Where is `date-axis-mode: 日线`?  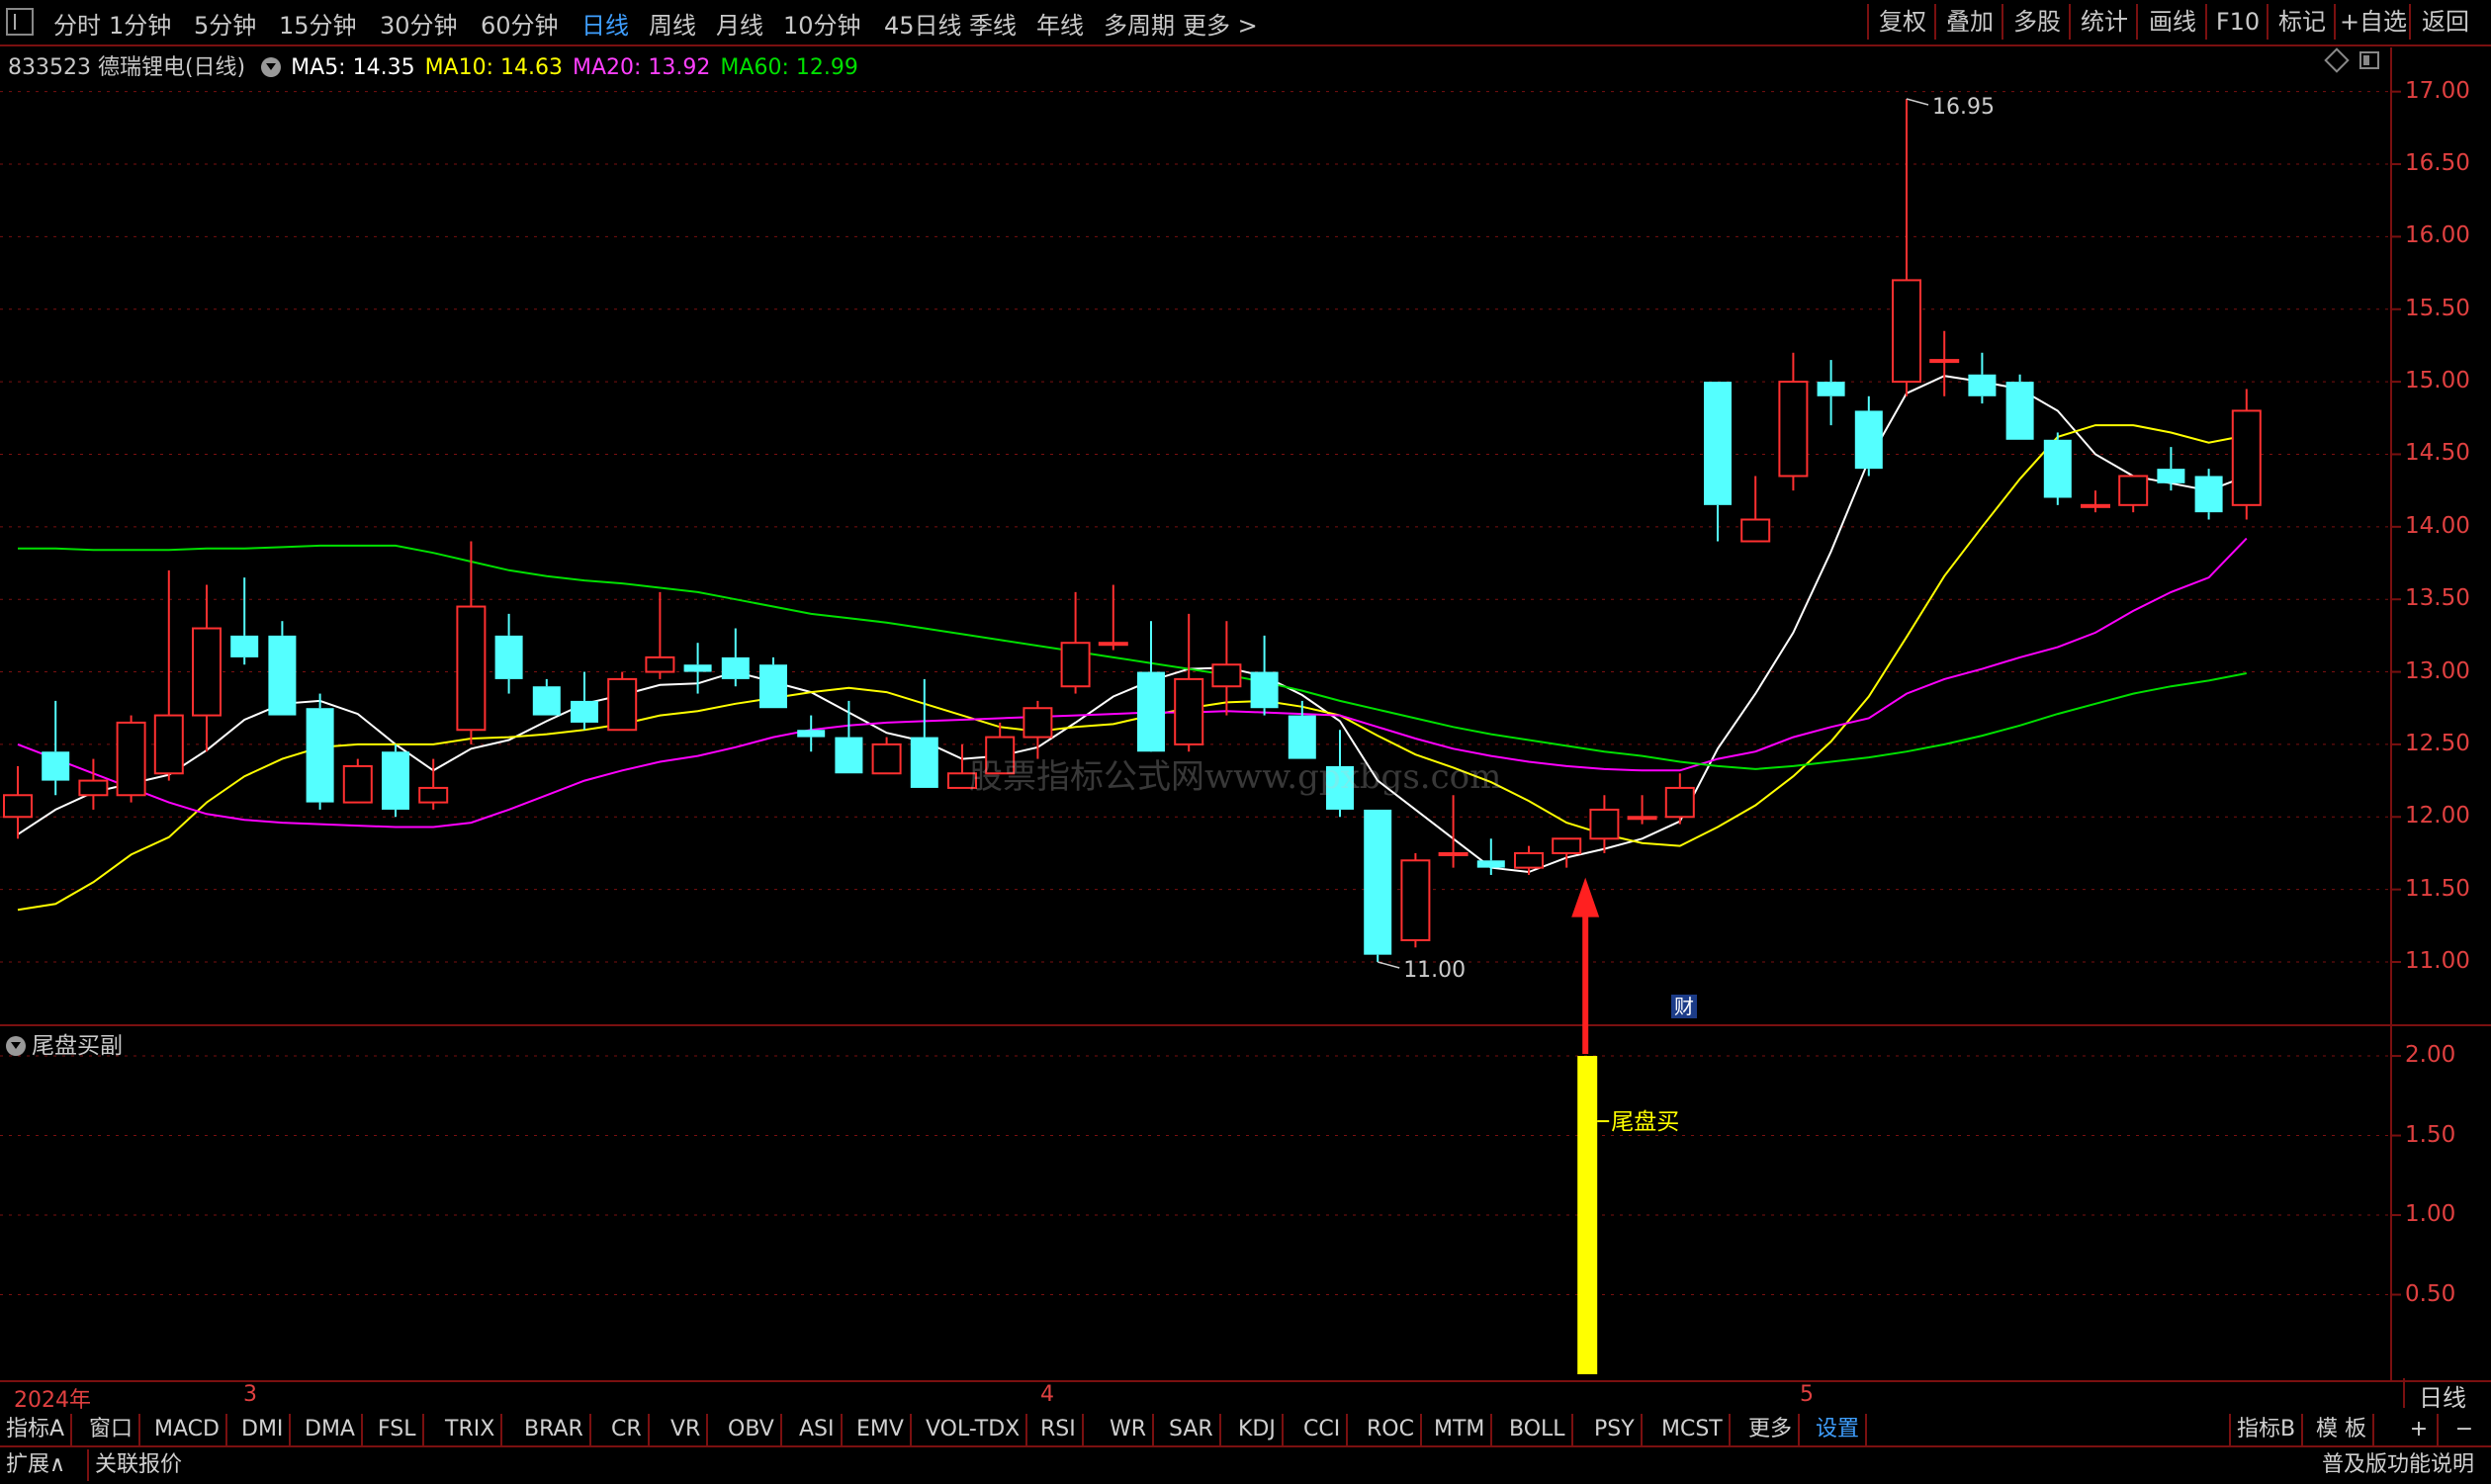 date-axis-mode: 日线 is located at coordinates (2434, 1395).